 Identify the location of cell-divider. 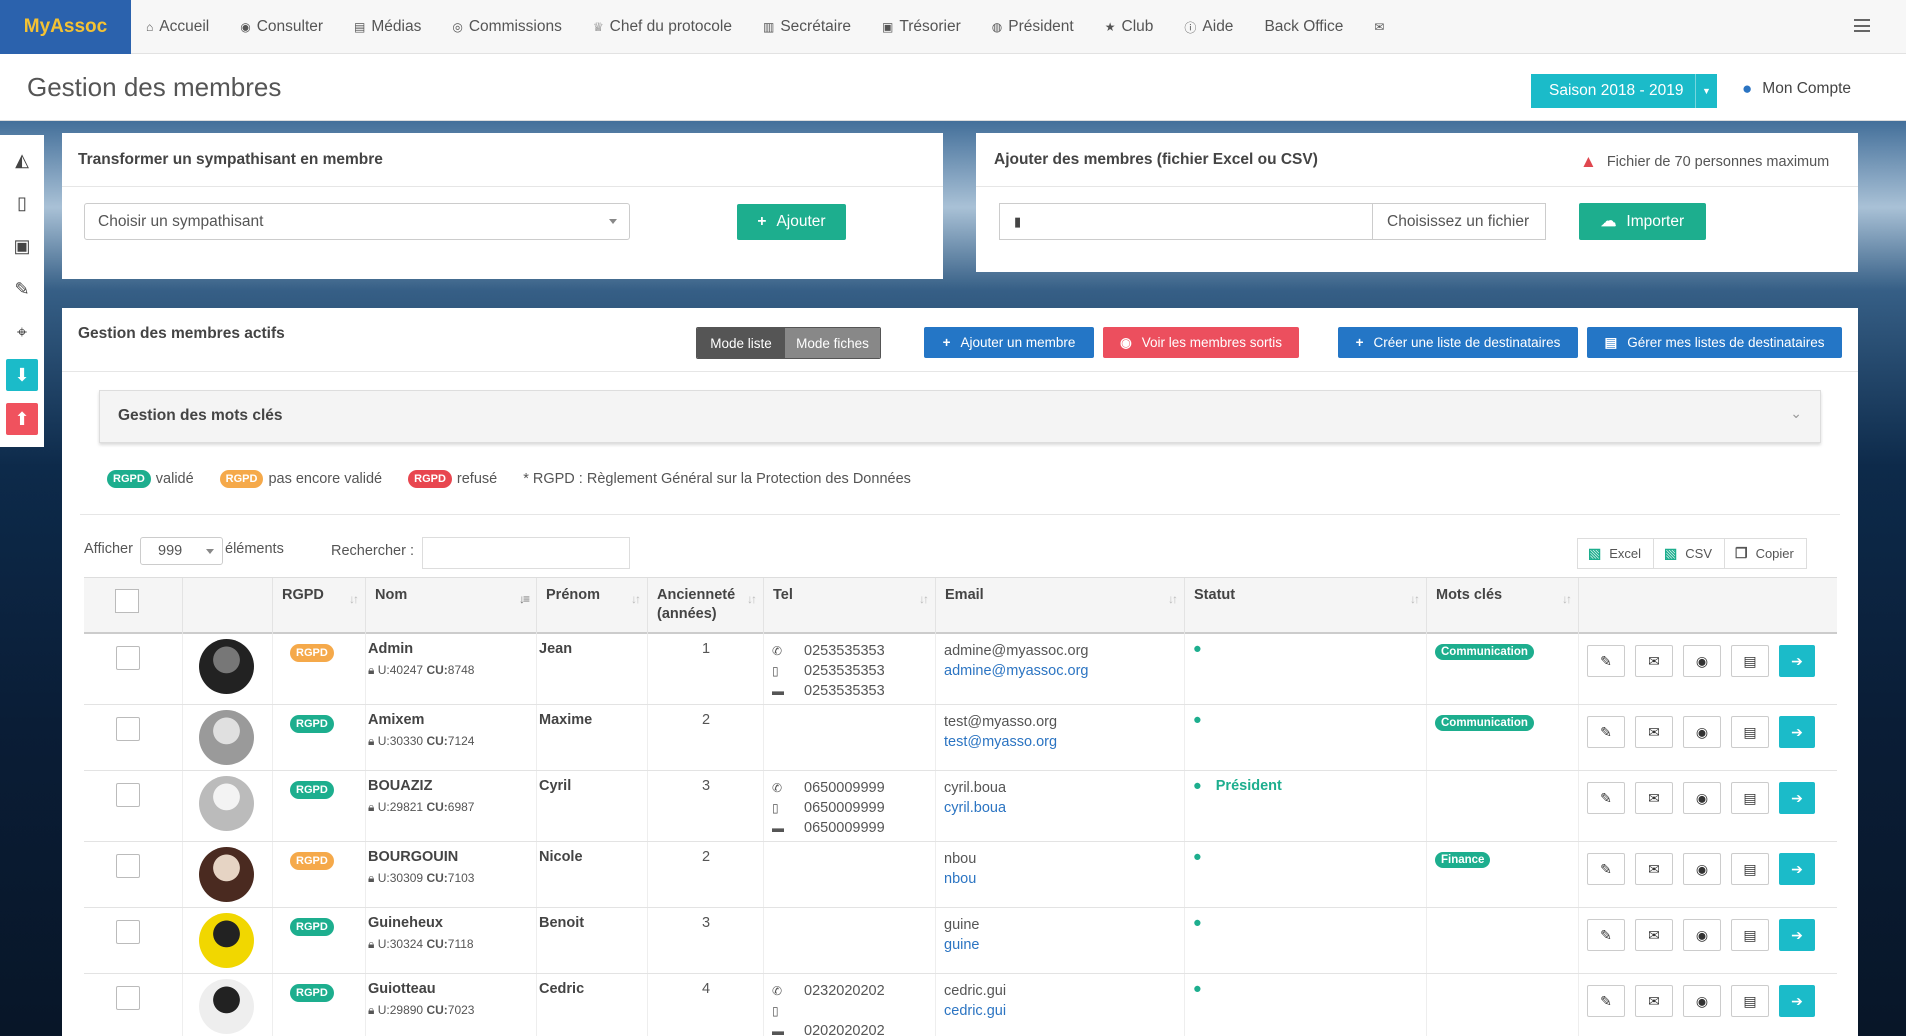
(365, 806).